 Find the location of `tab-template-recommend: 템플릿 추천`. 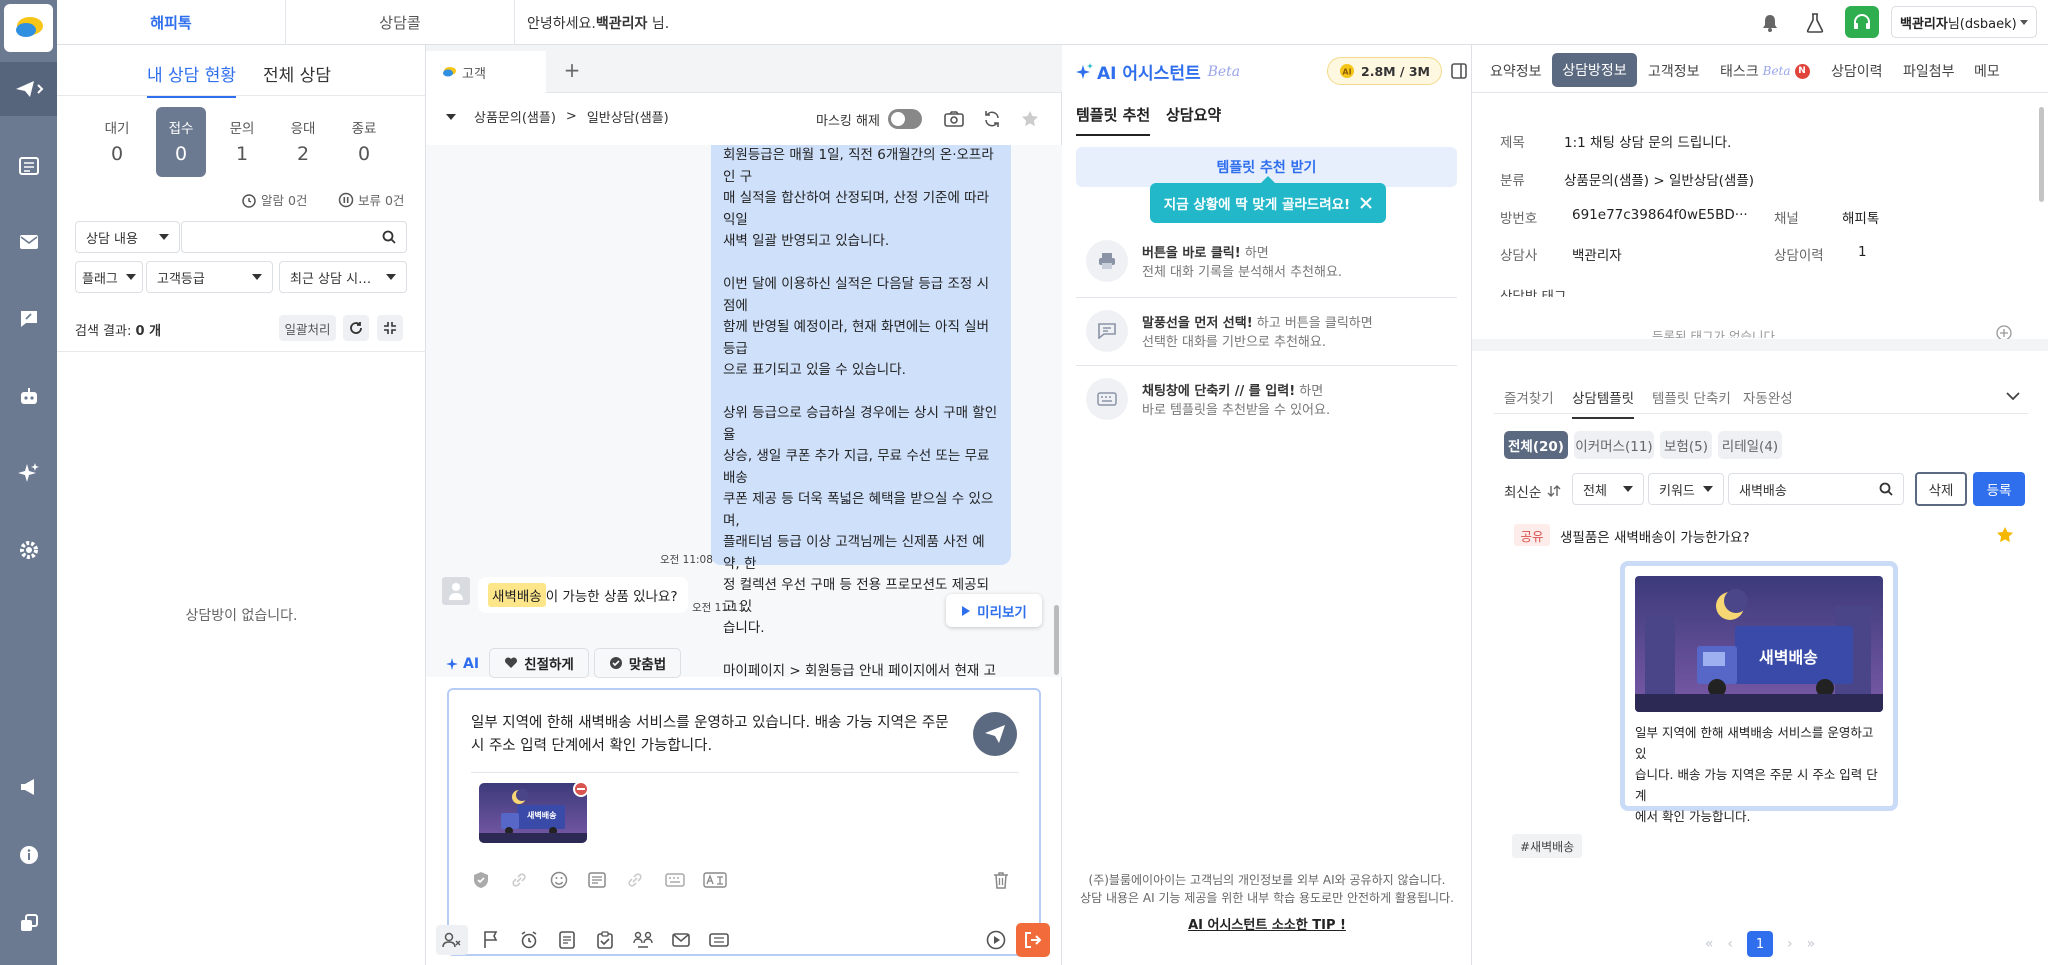

tab-template-recommend: 템플릿 추천 is located at coordinates (1113, 120).